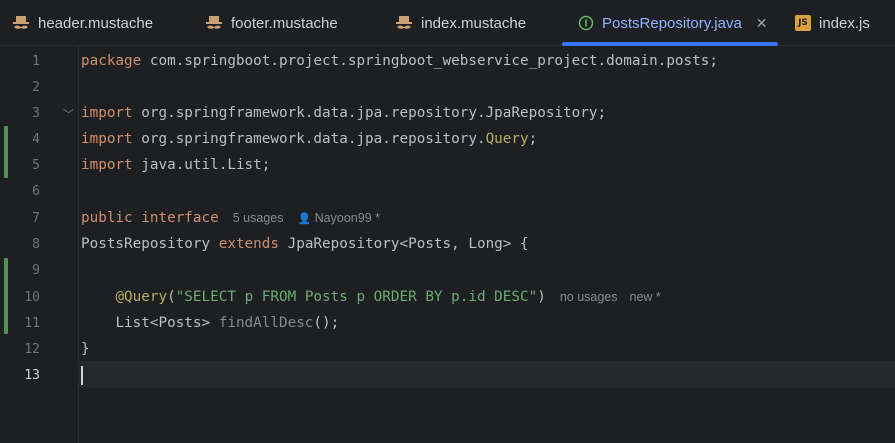 The width and height of the screenshot is (895, 443). I want to click on tab-index-js: JS index.js, so click(832, 23).